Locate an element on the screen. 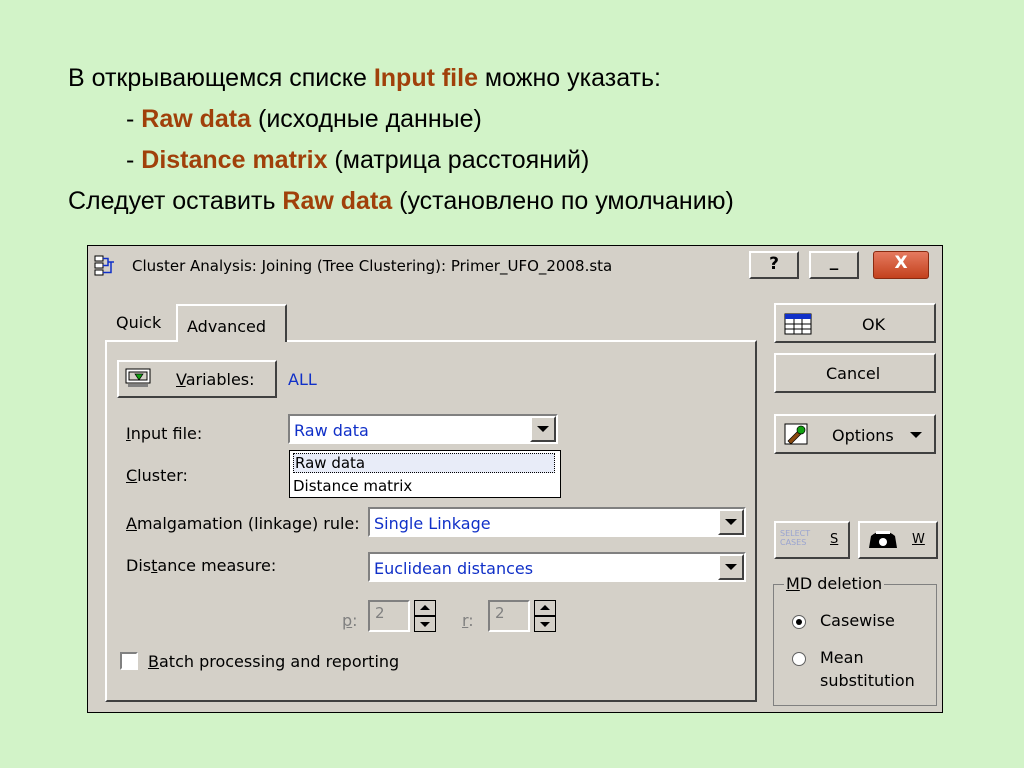  tree-diagram-icon is located at coordinates (104, 265).